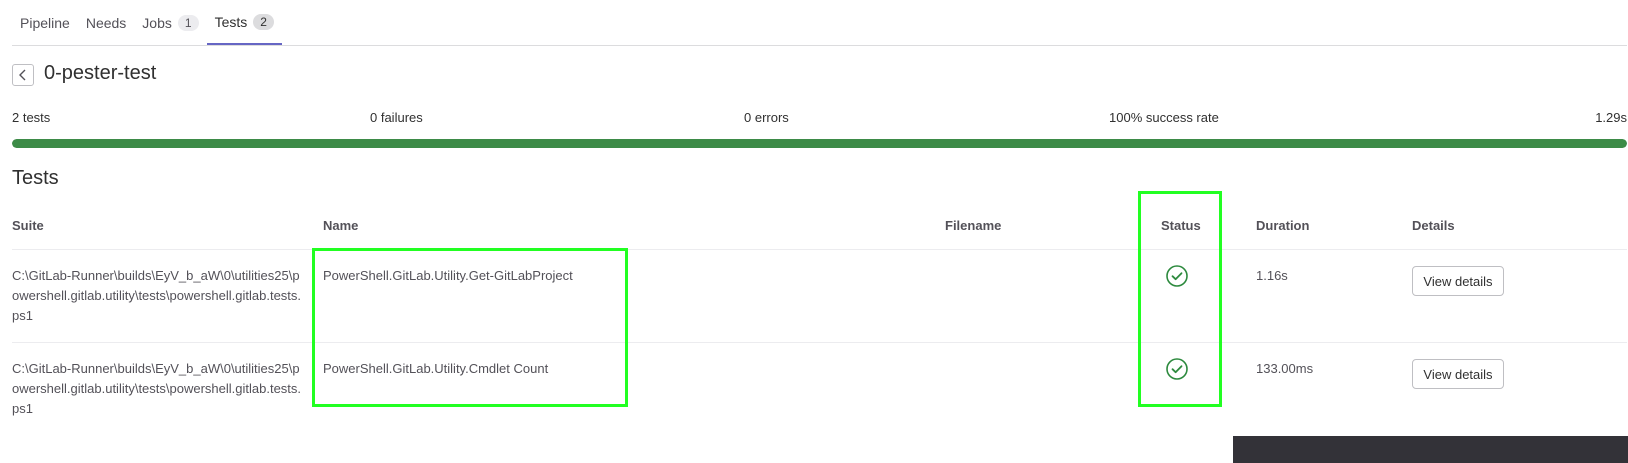  Describe the element at coordinates (35, 178) in the screenshot. I see `section-title: Tests` at that location.